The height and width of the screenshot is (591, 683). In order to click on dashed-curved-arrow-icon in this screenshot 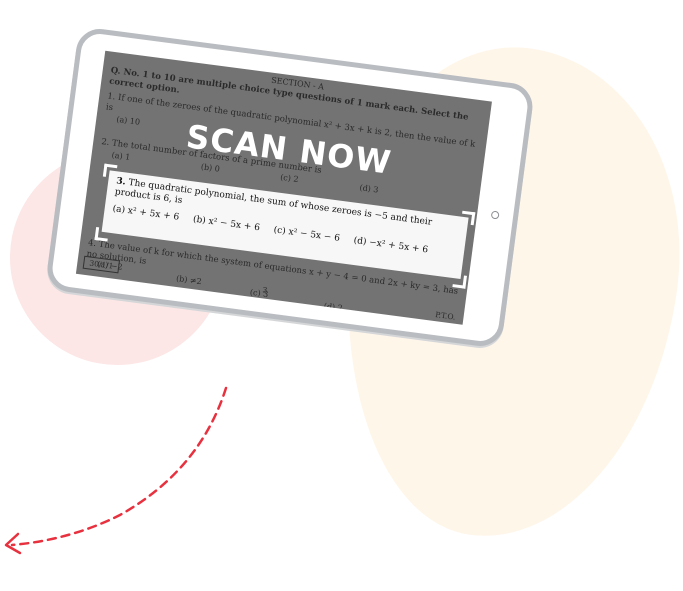, I will do `click(116, 470)`.